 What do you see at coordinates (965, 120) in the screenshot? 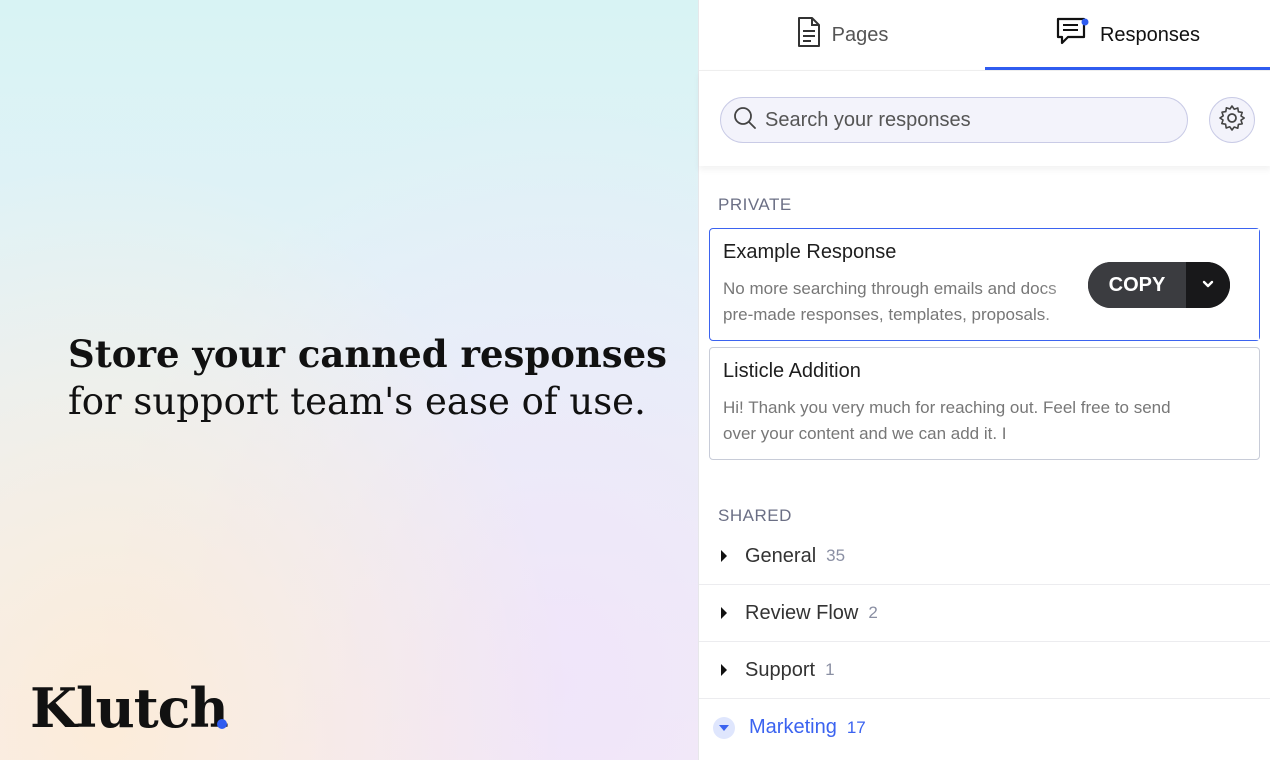
I see `search-input` at bounding box center [965, 120].